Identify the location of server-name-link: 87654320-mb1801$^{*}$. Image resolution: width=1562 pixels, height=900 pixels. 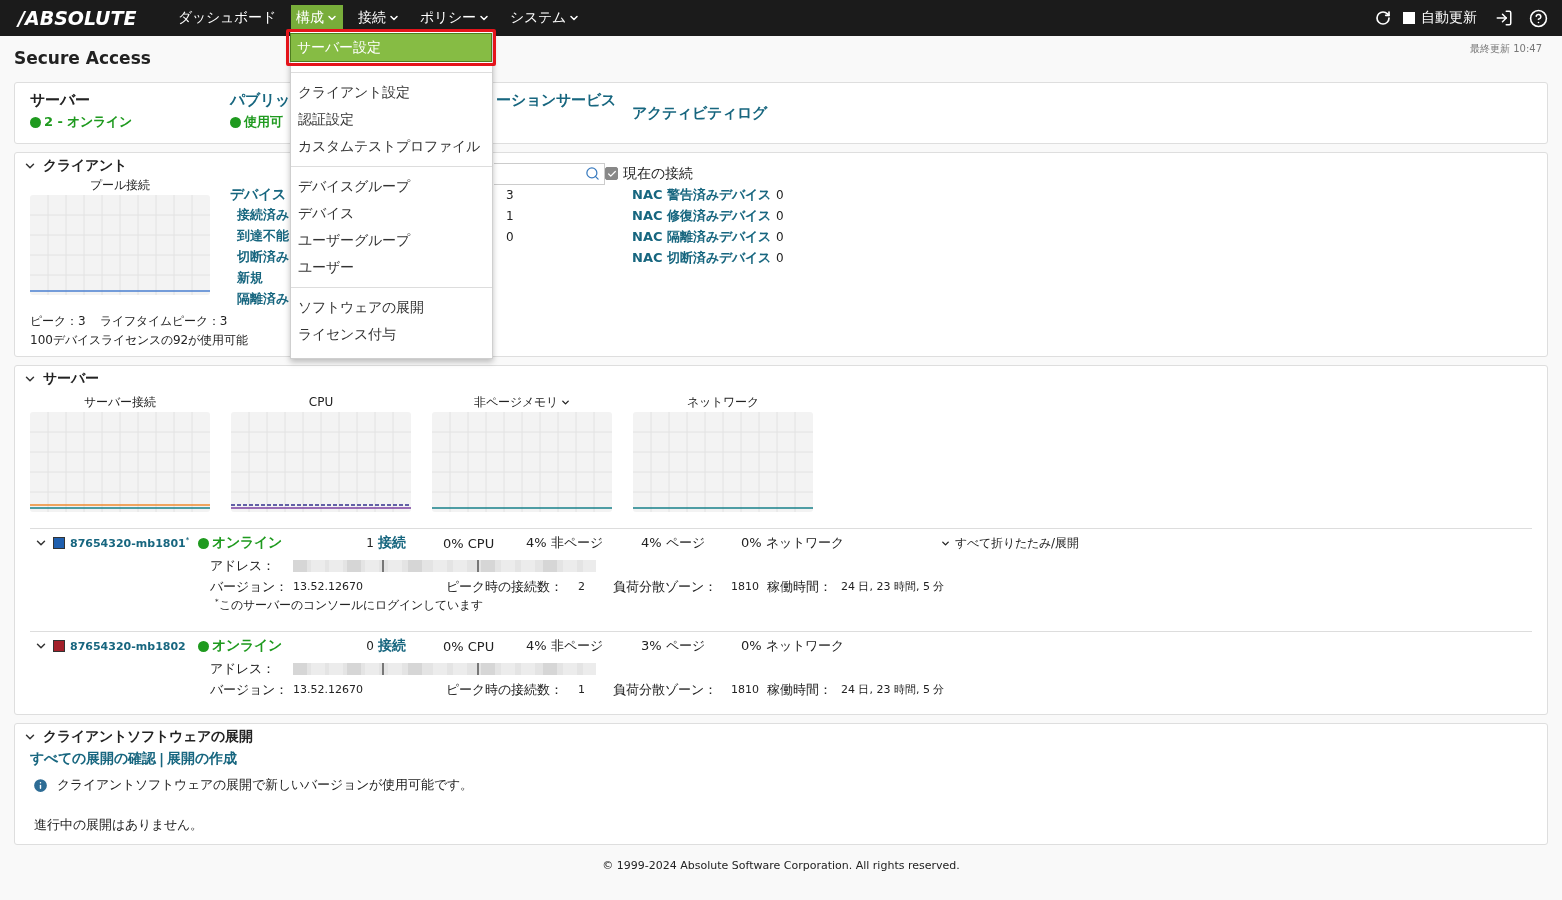
(130, 543).